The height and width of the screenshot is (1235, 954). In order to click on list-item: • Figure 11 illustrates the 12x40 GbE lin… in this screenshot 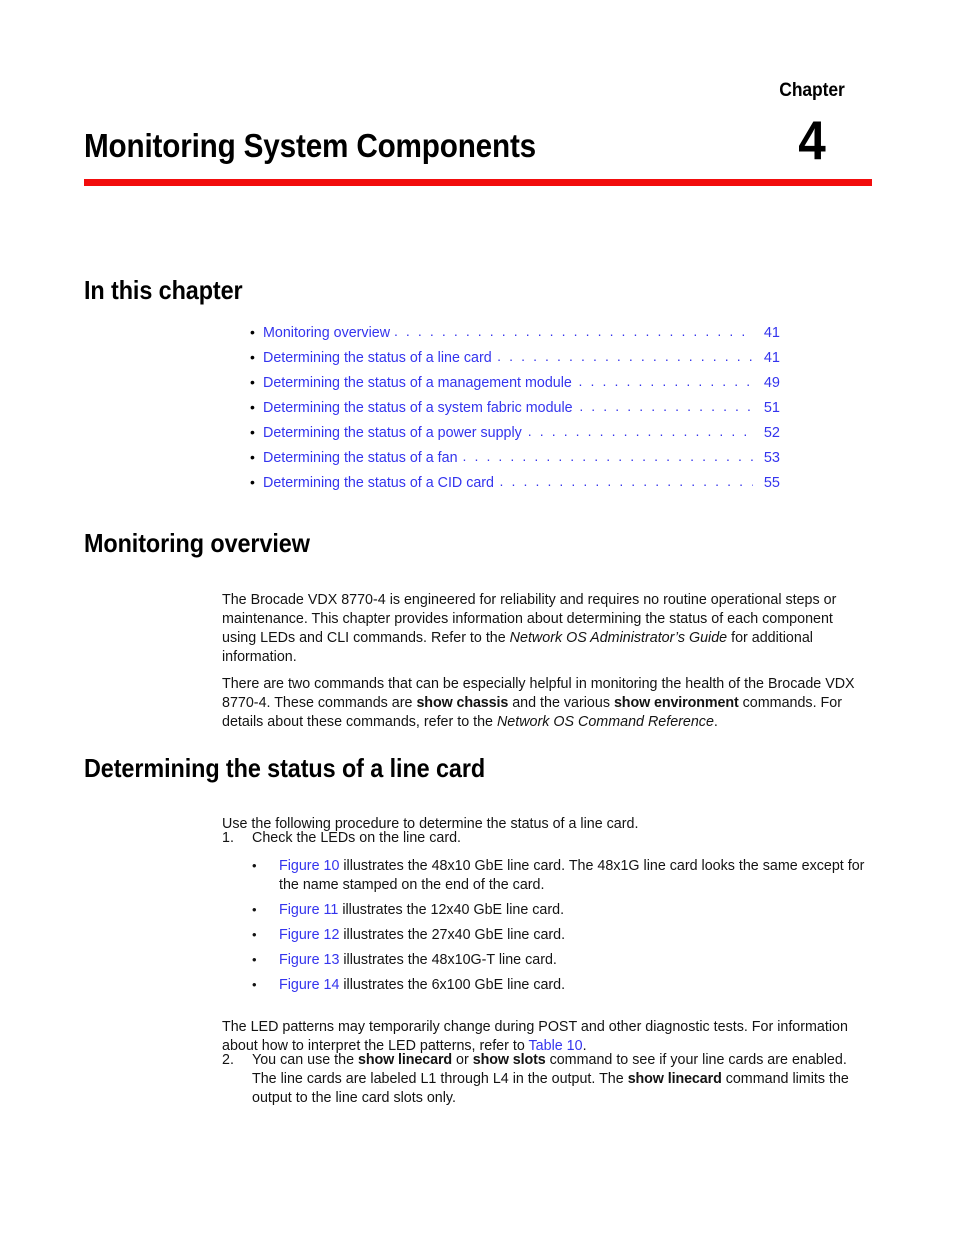, I will do `click(562, 910)`.